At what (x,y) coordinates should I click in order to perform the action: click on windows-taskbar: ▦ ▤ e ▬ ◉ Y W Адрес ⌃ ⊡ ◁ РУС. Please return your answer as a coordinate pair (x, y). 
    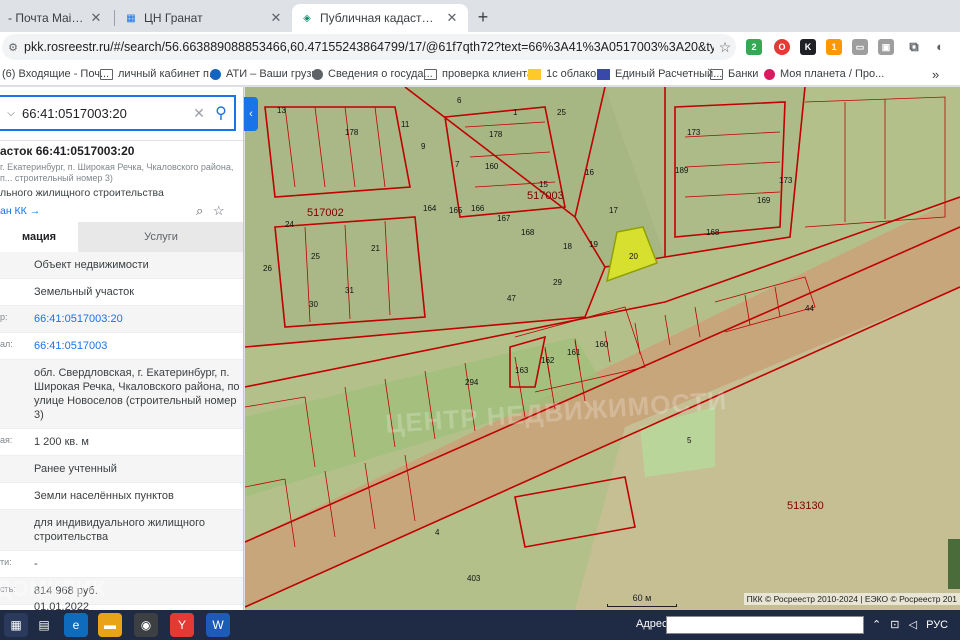
    Looking at the image, I should click on (480, 625).